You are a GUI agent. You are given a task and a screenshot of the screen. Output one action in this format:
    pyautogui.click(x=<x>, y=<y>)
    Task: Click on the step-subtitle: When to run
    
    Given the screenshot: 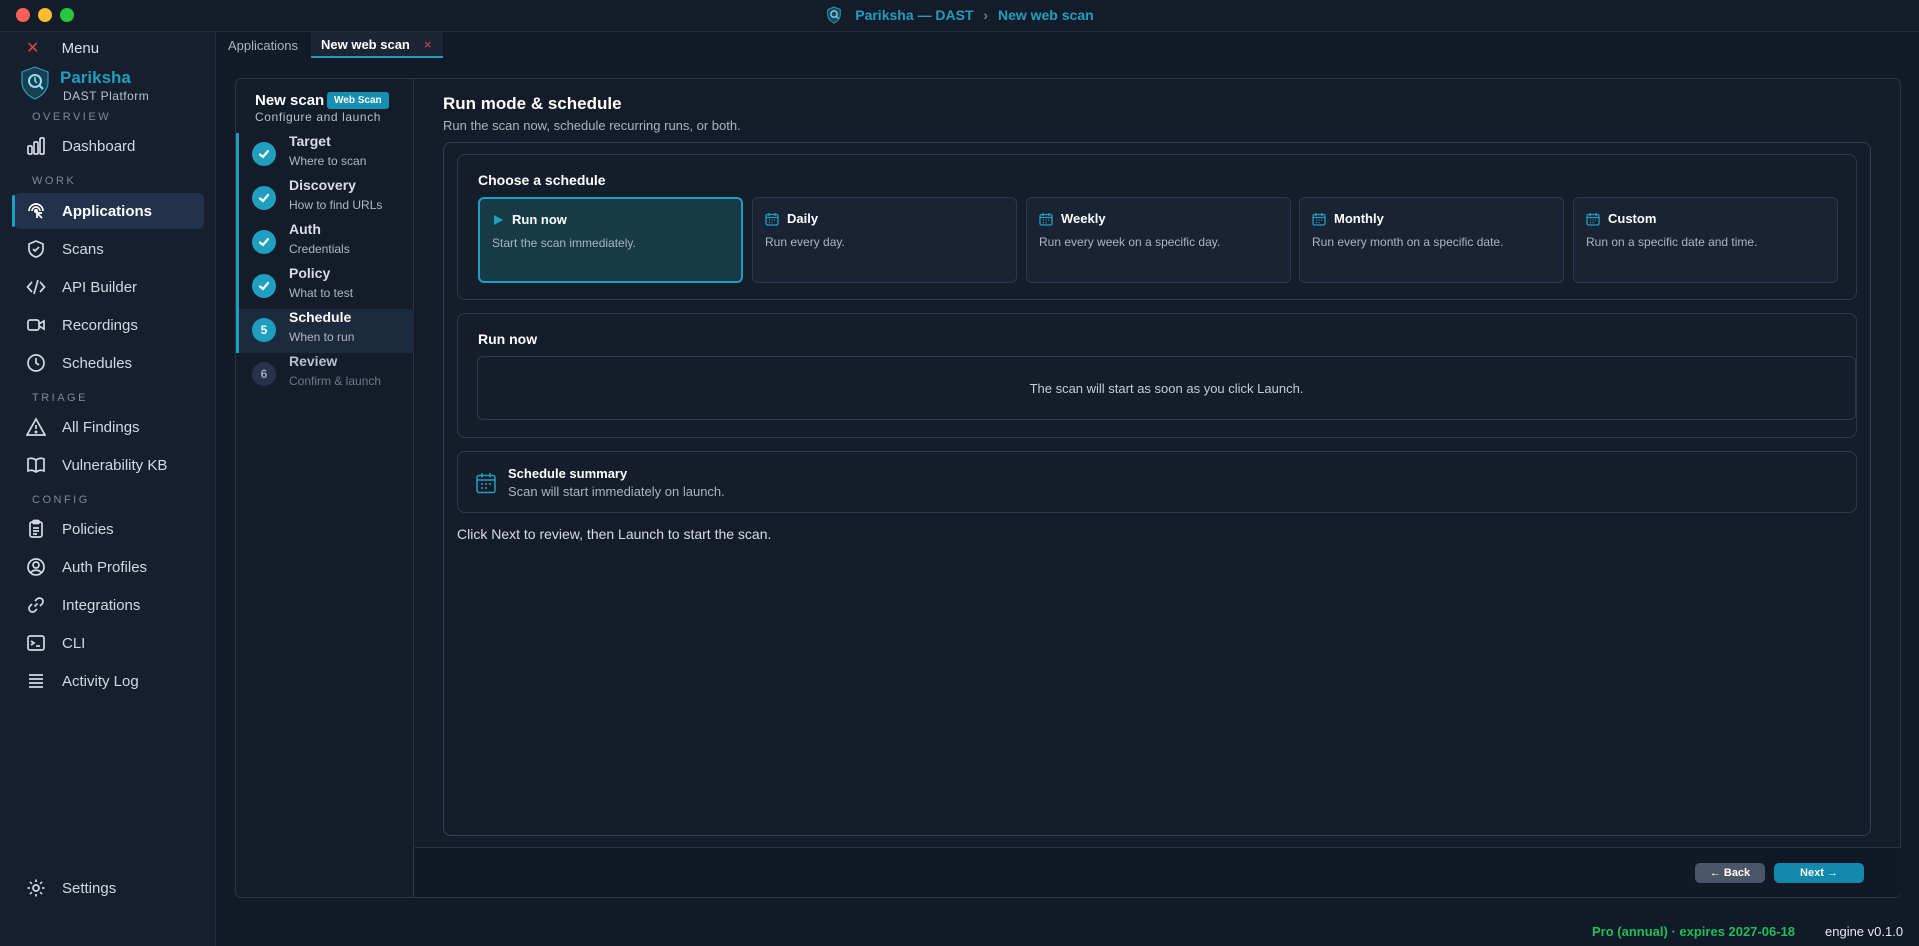 What is the action you would take?
    pyautogui.click(x=322, y=337)
    